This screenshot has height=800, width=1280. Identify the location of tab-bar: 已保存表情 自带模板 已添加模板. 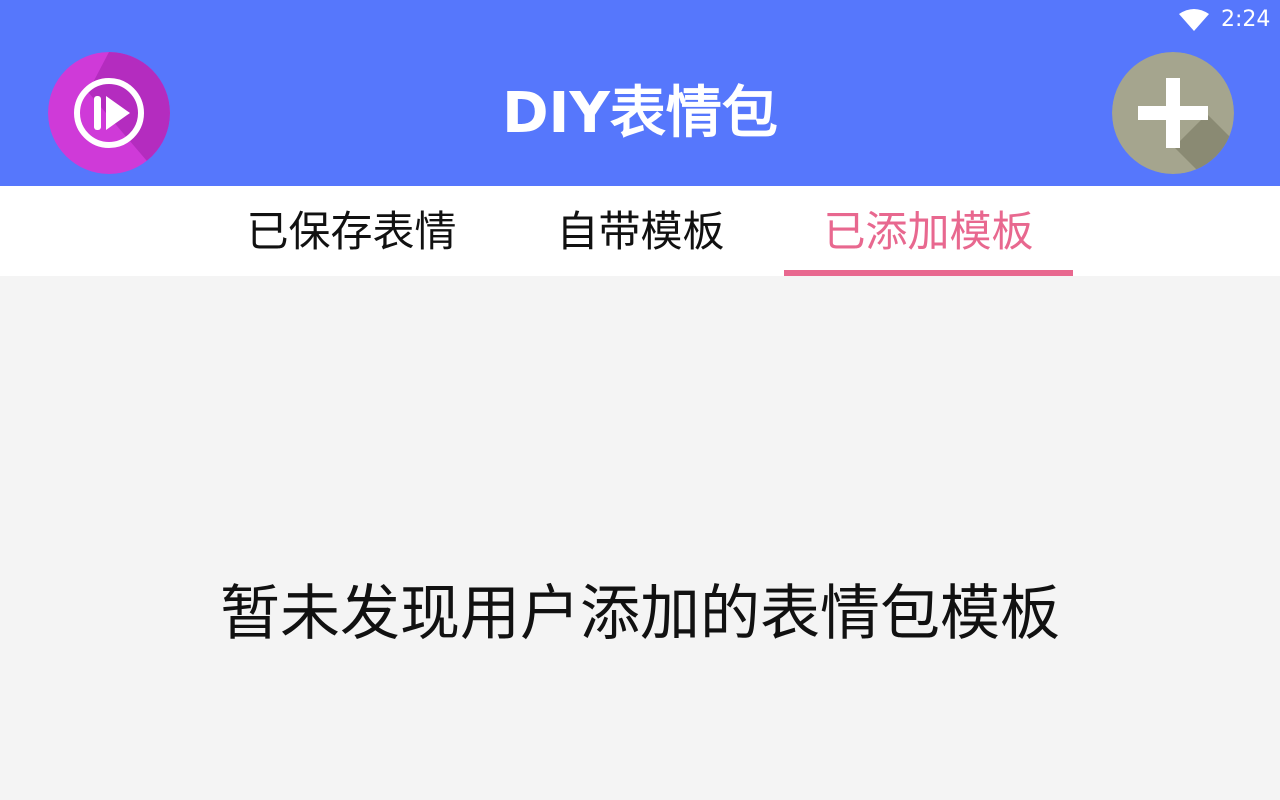
(640, 231).